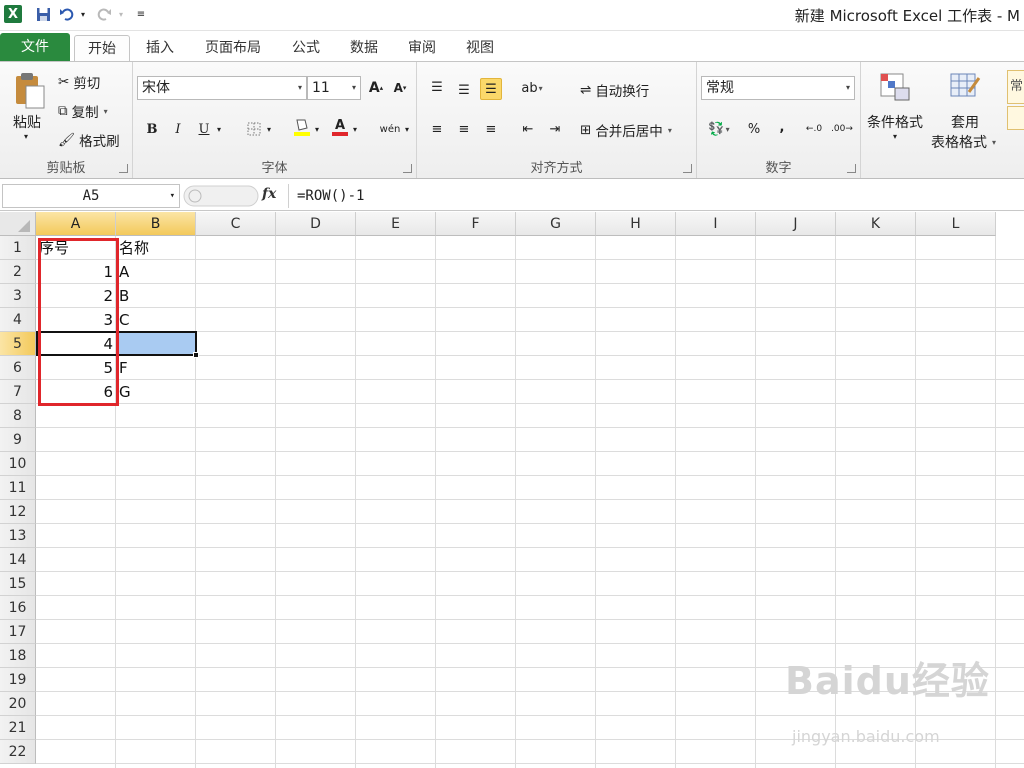 This screenshot has width=1024, height=768. Describe the element at coordinates (13, 14) in the screenshot. I see `excel-icon: X` at that location.